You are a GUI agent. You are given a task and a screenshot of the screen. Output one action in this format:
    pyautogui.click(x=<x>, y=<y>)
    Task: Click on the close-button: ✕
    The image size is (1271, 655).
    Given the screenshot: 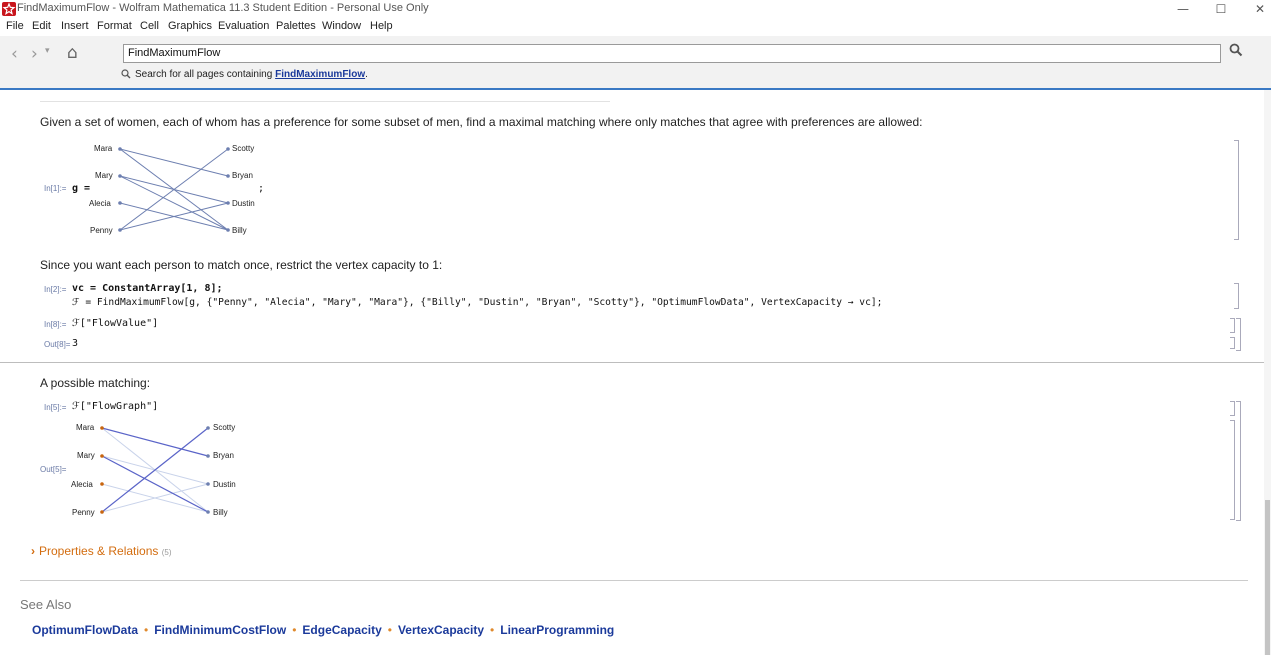 What is the action you would take?
    pyautogui.click(x=1255, y=9)
    